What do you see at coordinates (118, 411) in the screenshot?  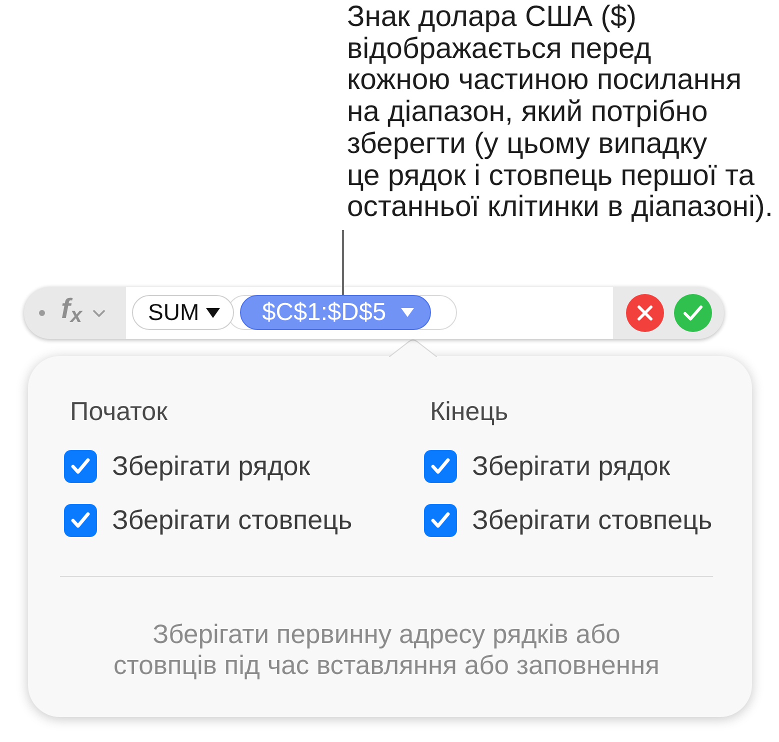 I see `column-heading: Початок` at bounding box center [118, 411].